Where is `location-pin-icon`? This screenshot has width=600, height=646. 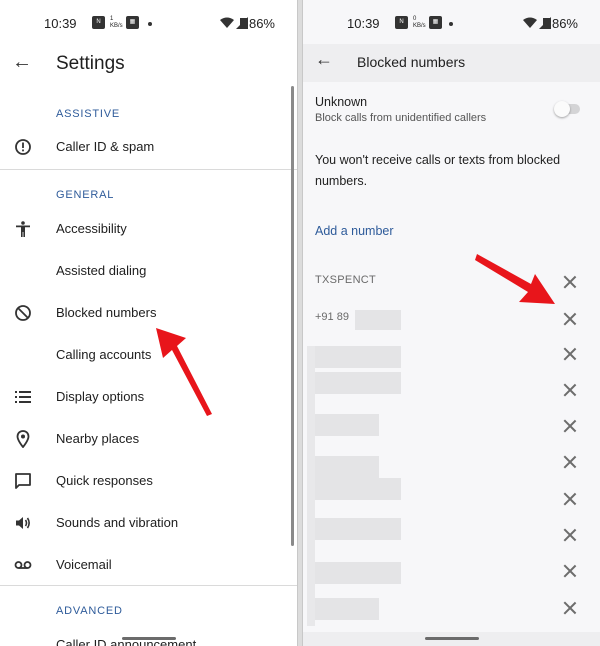 location-pin-icon is located at coordinates (23, 439).